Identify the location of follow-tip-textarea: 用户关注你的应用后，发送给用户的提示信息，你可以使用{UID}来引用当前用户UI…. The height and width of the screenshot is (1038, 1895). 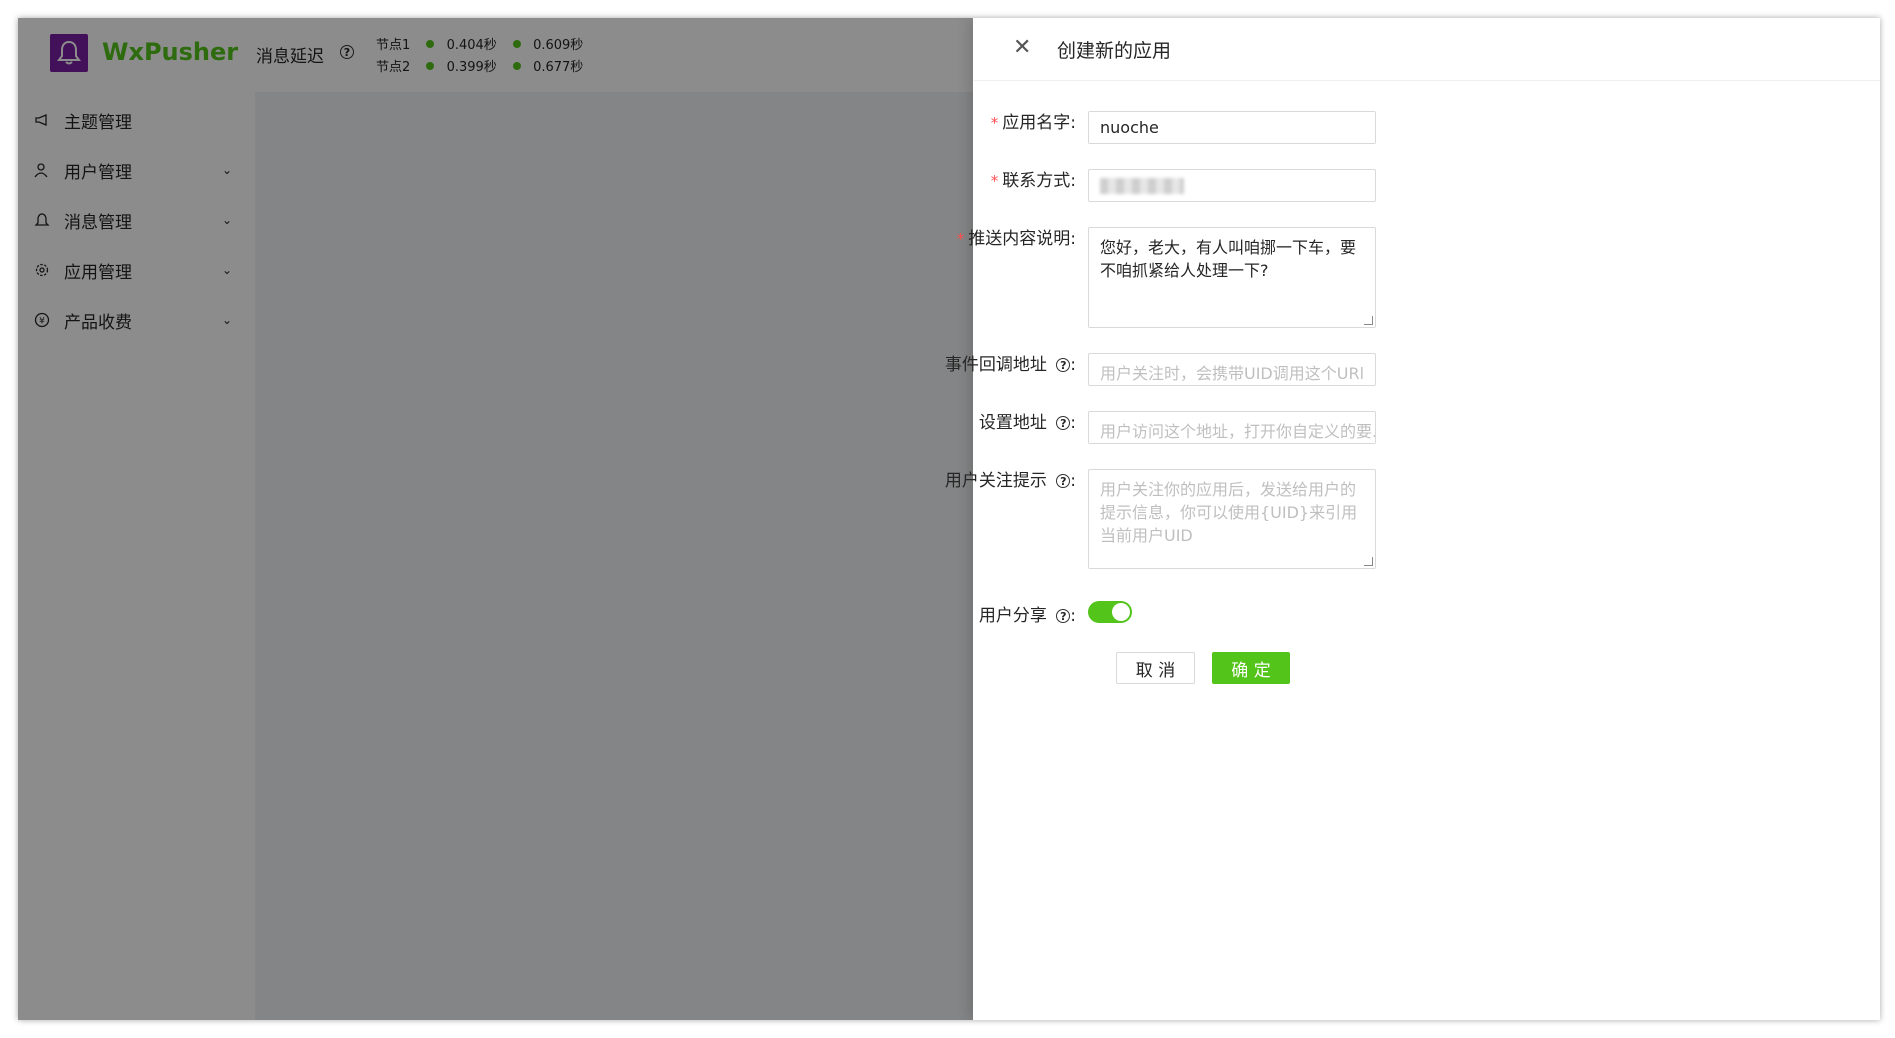
(1232, 519).